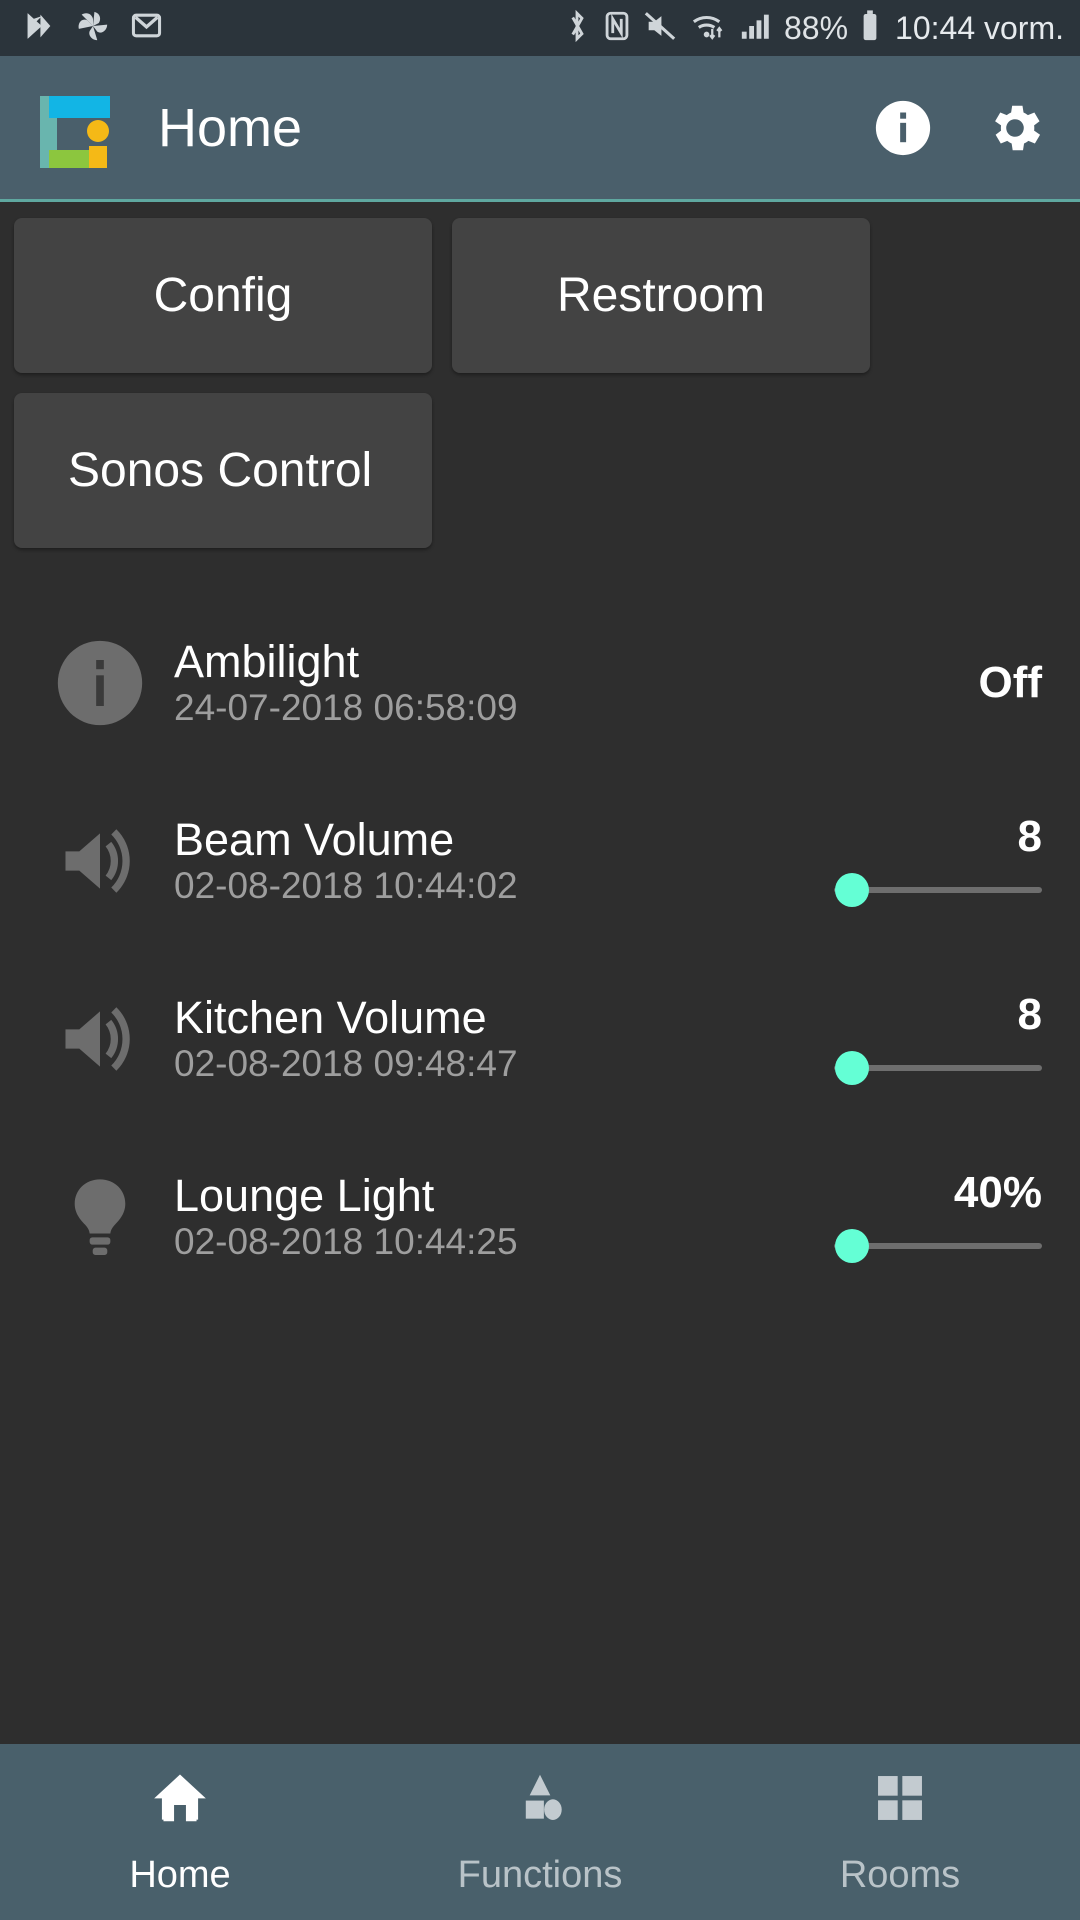  What do you see at coordinates (443, 1217) in the screenshot?
I see `row-text: Lounge Light 02-08-2018 10:44:25` at bounding box center [443, 1217].